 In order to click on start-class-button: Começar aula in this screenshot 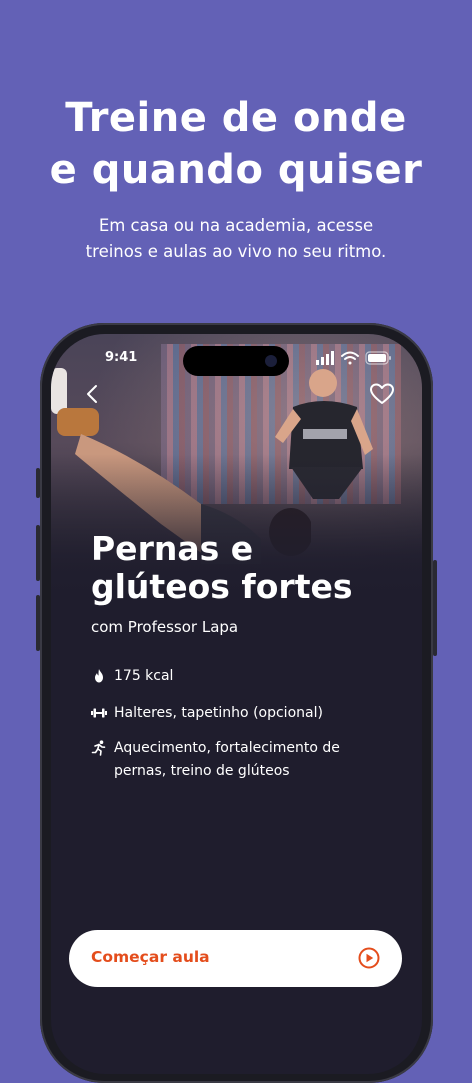, I will do `click(235, 958)`.